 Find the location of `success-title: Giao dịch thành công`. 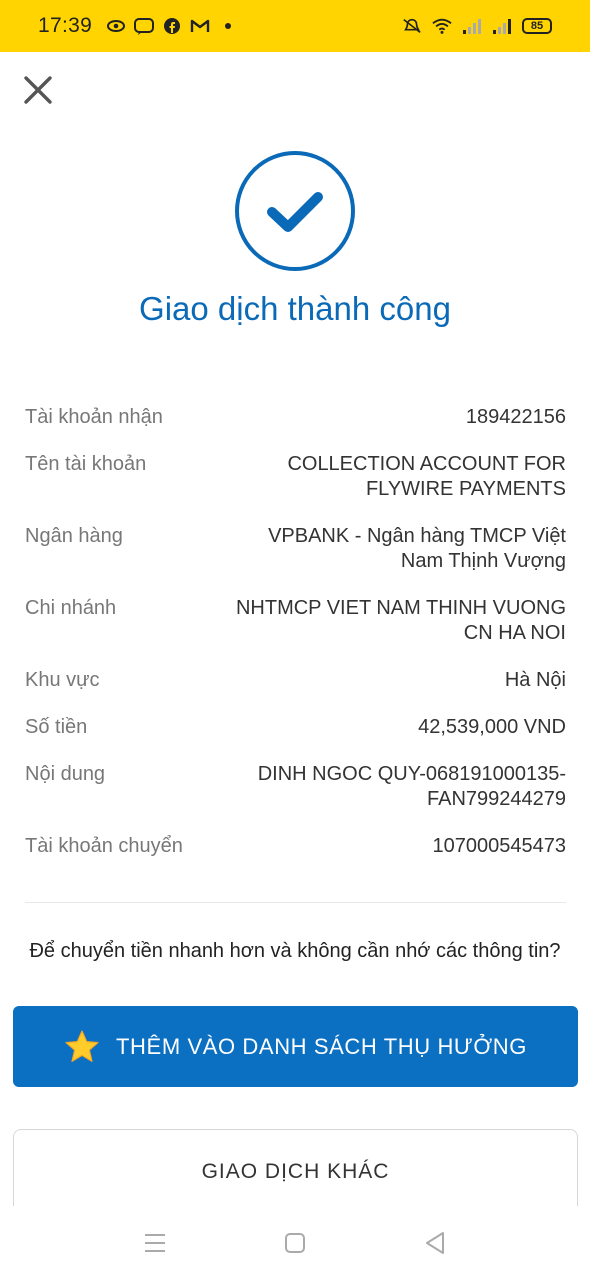

success-title: Giao dịch thành công is located at coordinates (295, 308).